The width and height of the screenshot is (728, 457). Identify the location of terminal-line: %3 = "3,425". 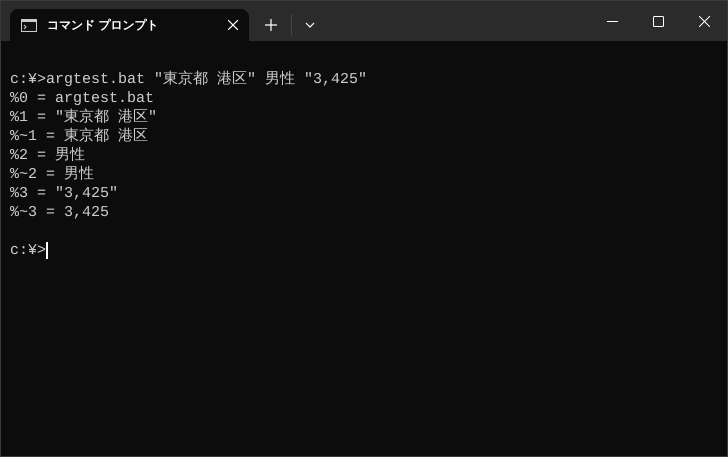
(64, 193).